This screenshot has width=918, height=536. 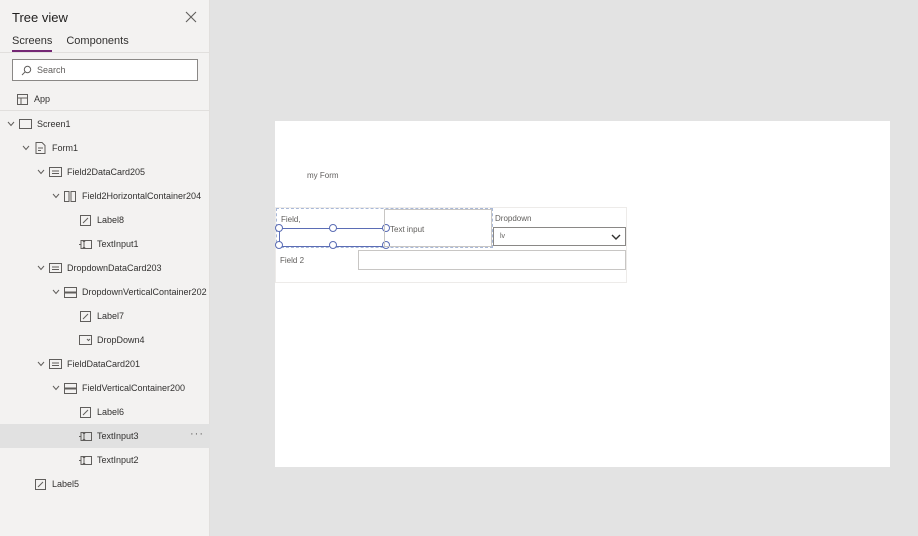 What do you see at coordinates (40, 148) in the screenshot?
I see `form-icon` at bounding box center [40, 148].